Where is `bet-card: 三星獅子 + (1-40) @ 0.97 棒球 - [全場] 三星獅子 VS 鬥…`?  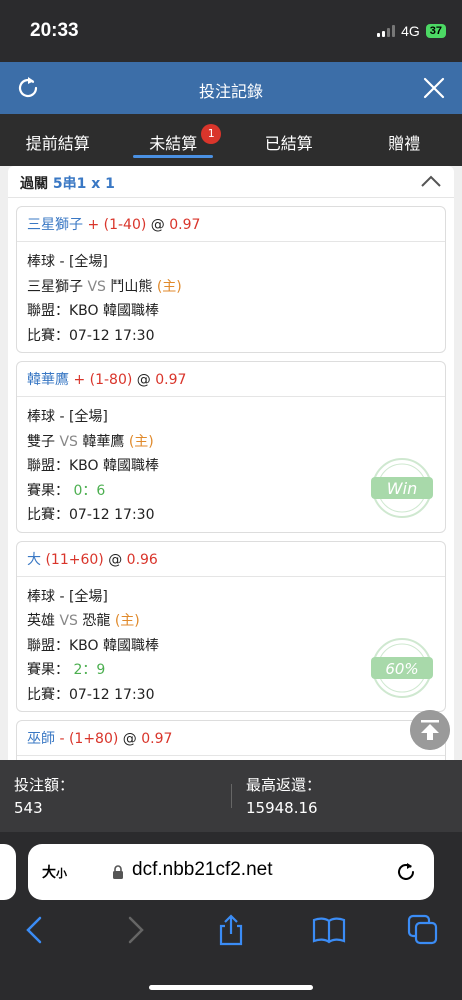
bet-card: 三星獅子 + (1-40) @ 0.97 棒球 - [全場] 三星獅子 VS 鬥… is located at coordinates (231, 279).